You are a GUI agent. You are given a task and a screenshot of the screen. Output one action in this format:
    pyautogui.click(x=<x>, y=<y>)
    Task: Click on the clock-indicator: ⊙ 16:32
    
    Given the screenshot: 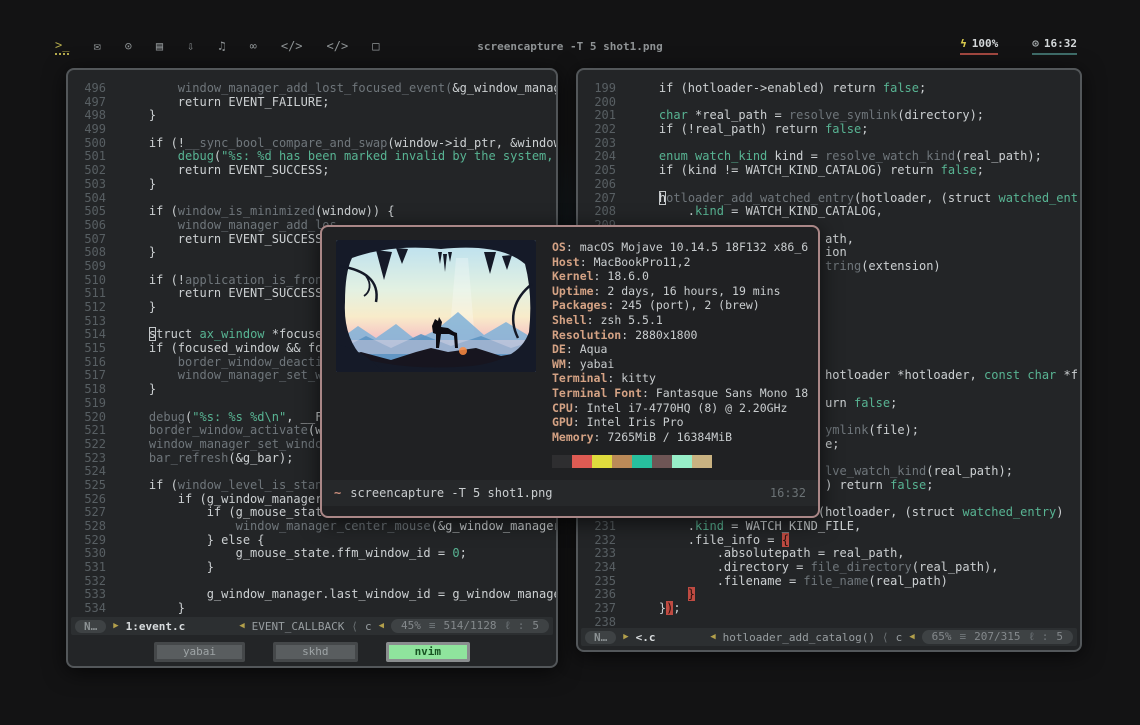 What is the action you would take?
    pyautogui.click(x=1054, y=46)
    